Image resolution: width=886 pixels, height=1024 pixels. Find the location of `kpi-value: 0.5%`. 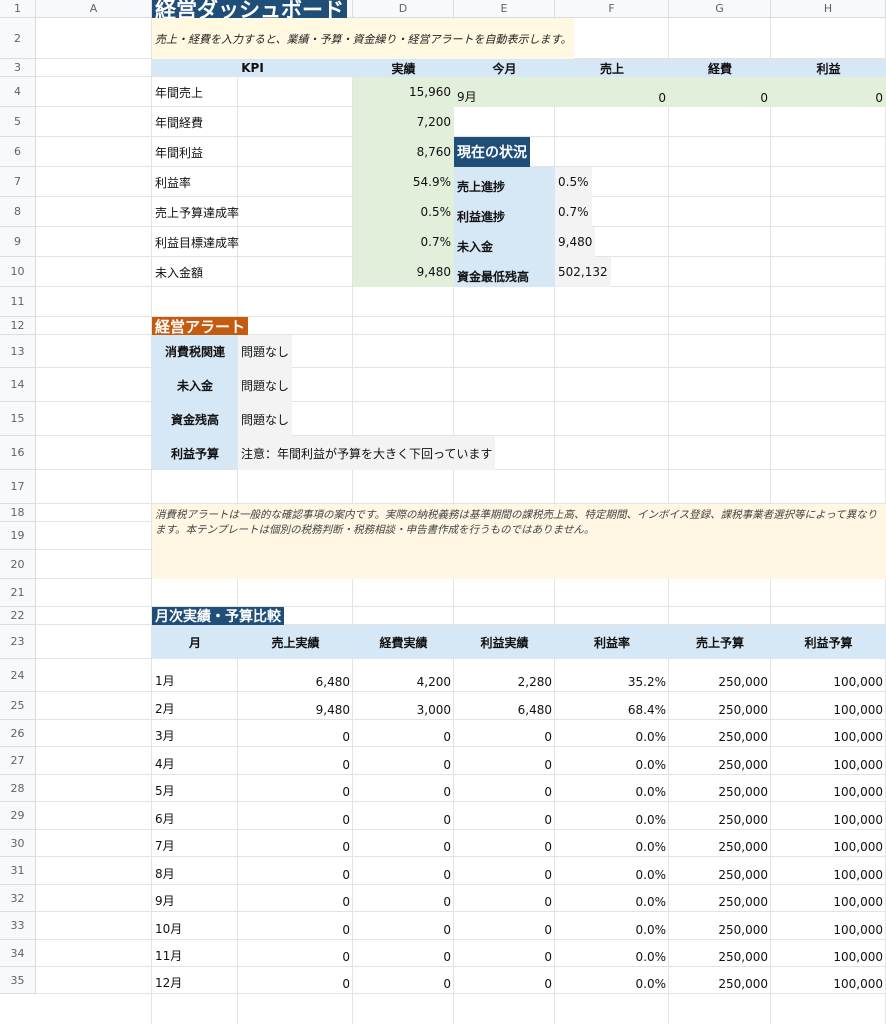

kpi-value: 0.5% is located at coordinates (403, 212).